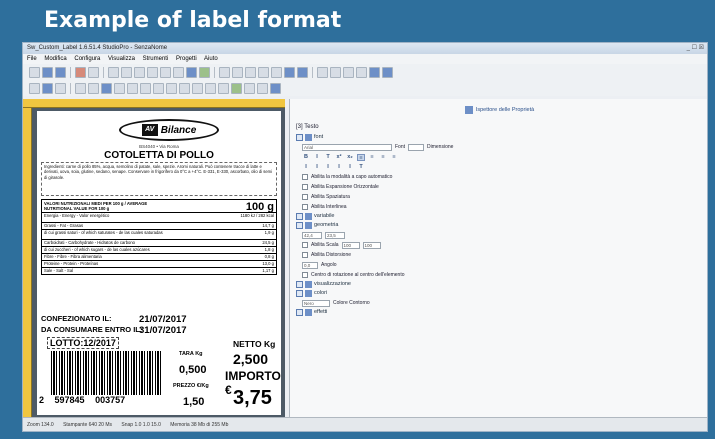 This screenshot has height=439, width=715. What do you see at coordinates (252, 398) in the screenshot?
I see `amount-value: 3,75` at bounding box center [252, 398].